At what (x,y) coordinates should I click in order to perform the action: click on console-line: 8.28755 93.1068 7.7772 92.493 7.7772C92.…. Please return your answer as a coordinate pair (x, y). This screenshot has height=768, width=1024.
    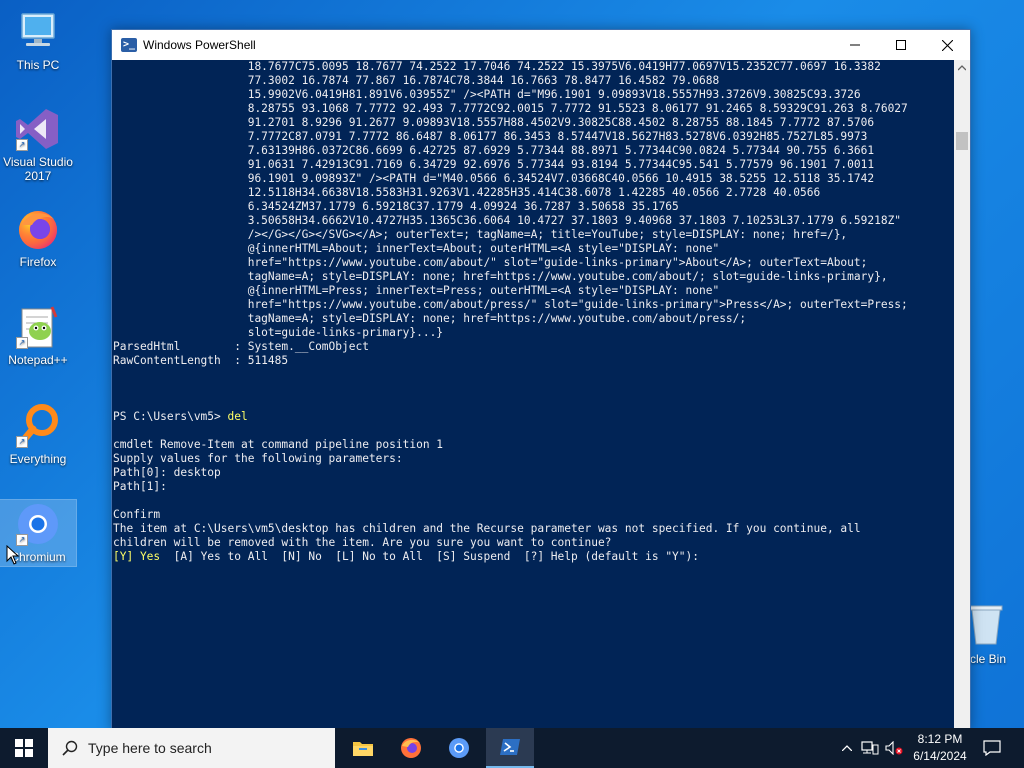
    Looking at the image, I should click on (510, 108).